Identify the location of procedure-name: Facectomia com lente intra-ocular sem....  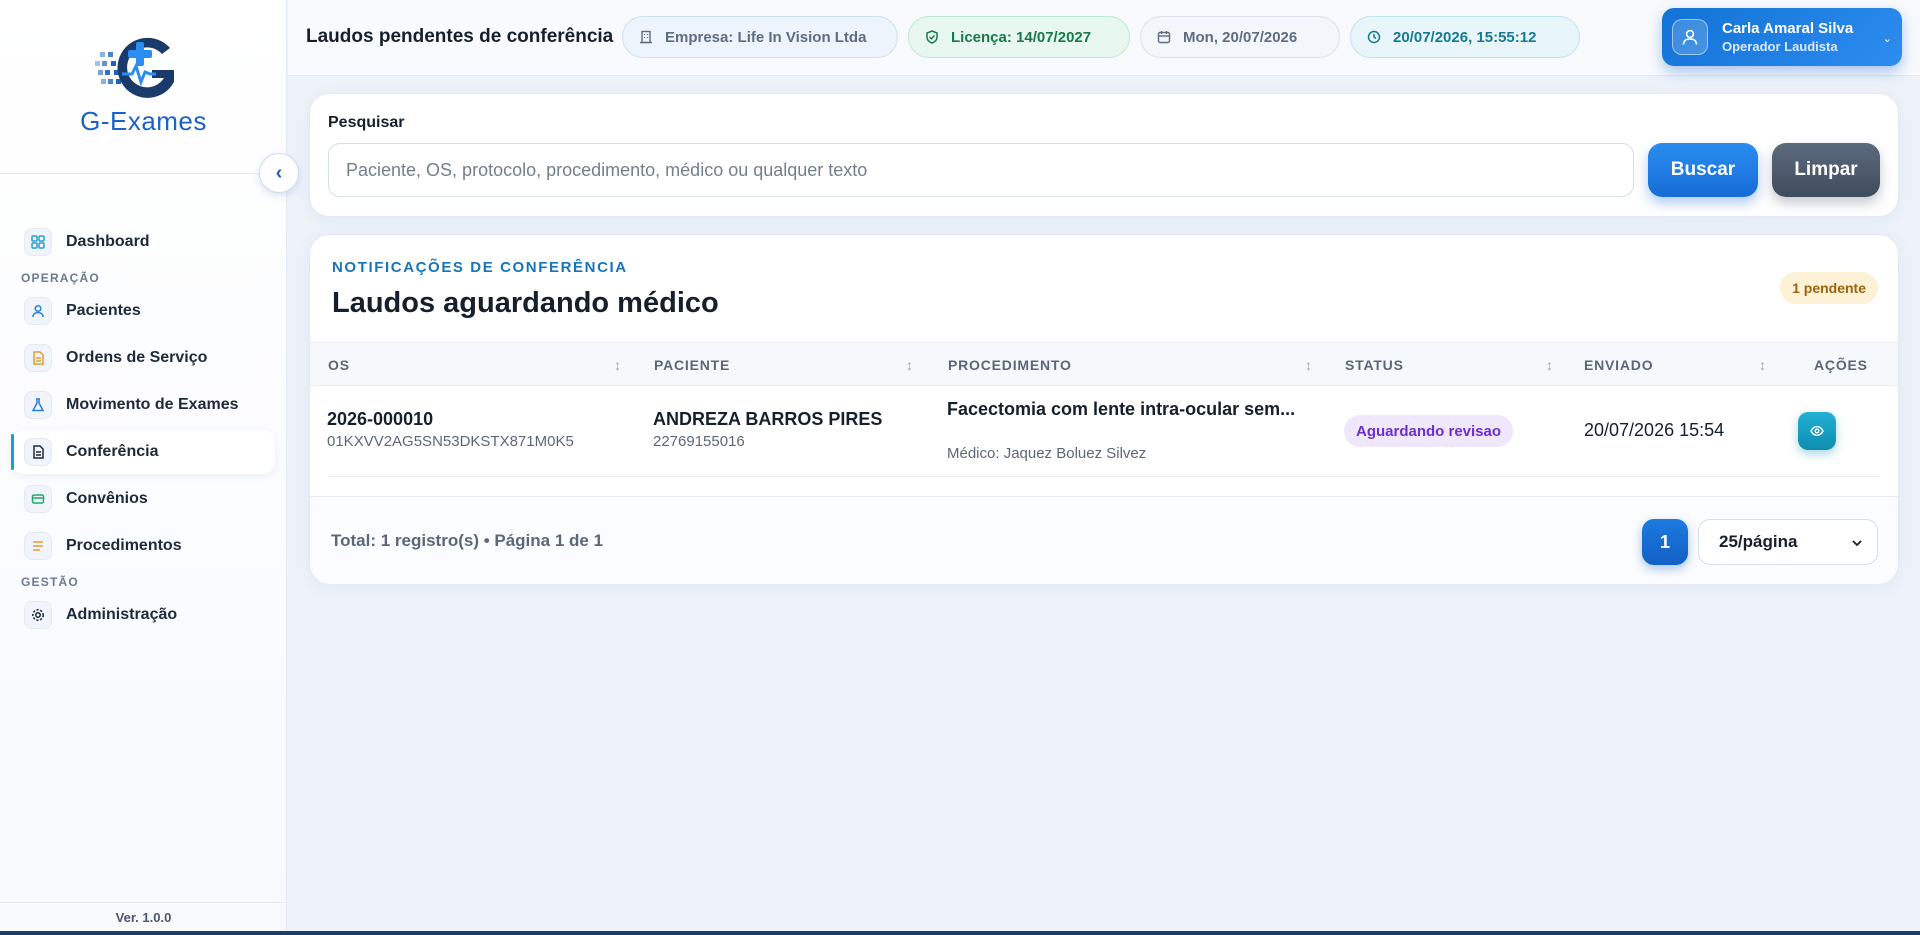
(1121, 409).